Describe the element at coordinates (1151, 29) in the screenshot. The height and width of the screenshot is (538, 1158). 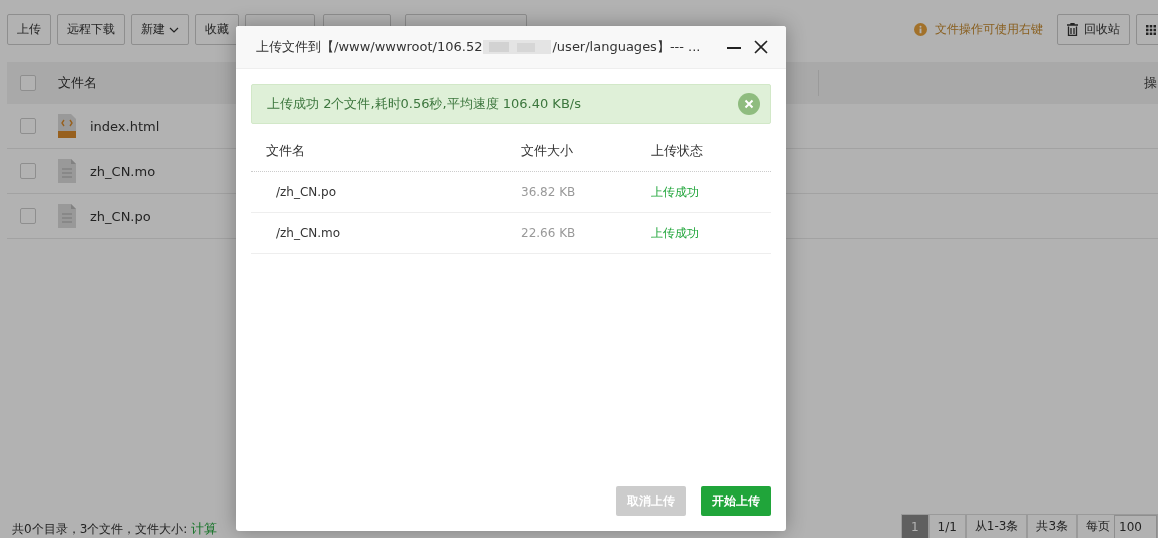
I see `grid-icon` at that location.